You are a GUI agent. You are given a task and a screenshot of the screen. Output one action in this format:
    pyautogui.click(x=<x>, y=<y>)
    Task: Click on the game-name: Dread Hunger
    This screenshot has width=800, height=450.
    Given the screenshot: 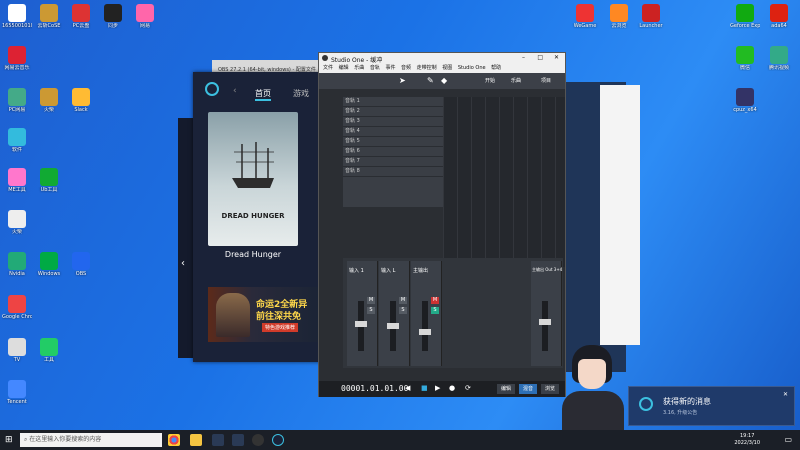 What is the action you would take?
    pyautogui.click(x=253, y=254)
    